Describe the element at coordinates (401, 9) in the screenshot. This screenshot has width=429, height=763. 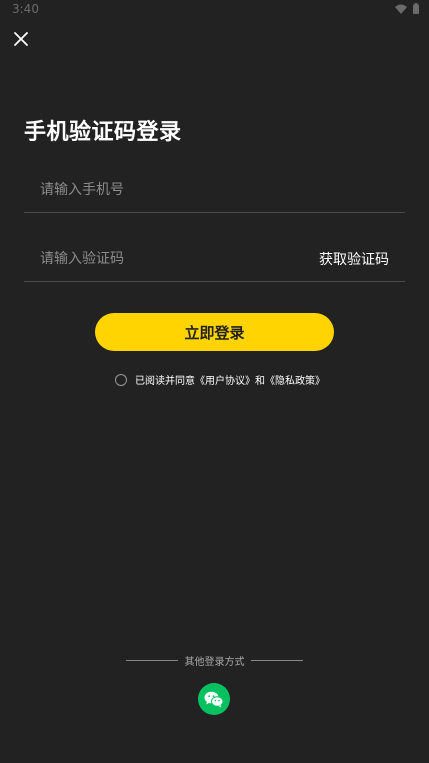
I see `wifi-icon` at that location.